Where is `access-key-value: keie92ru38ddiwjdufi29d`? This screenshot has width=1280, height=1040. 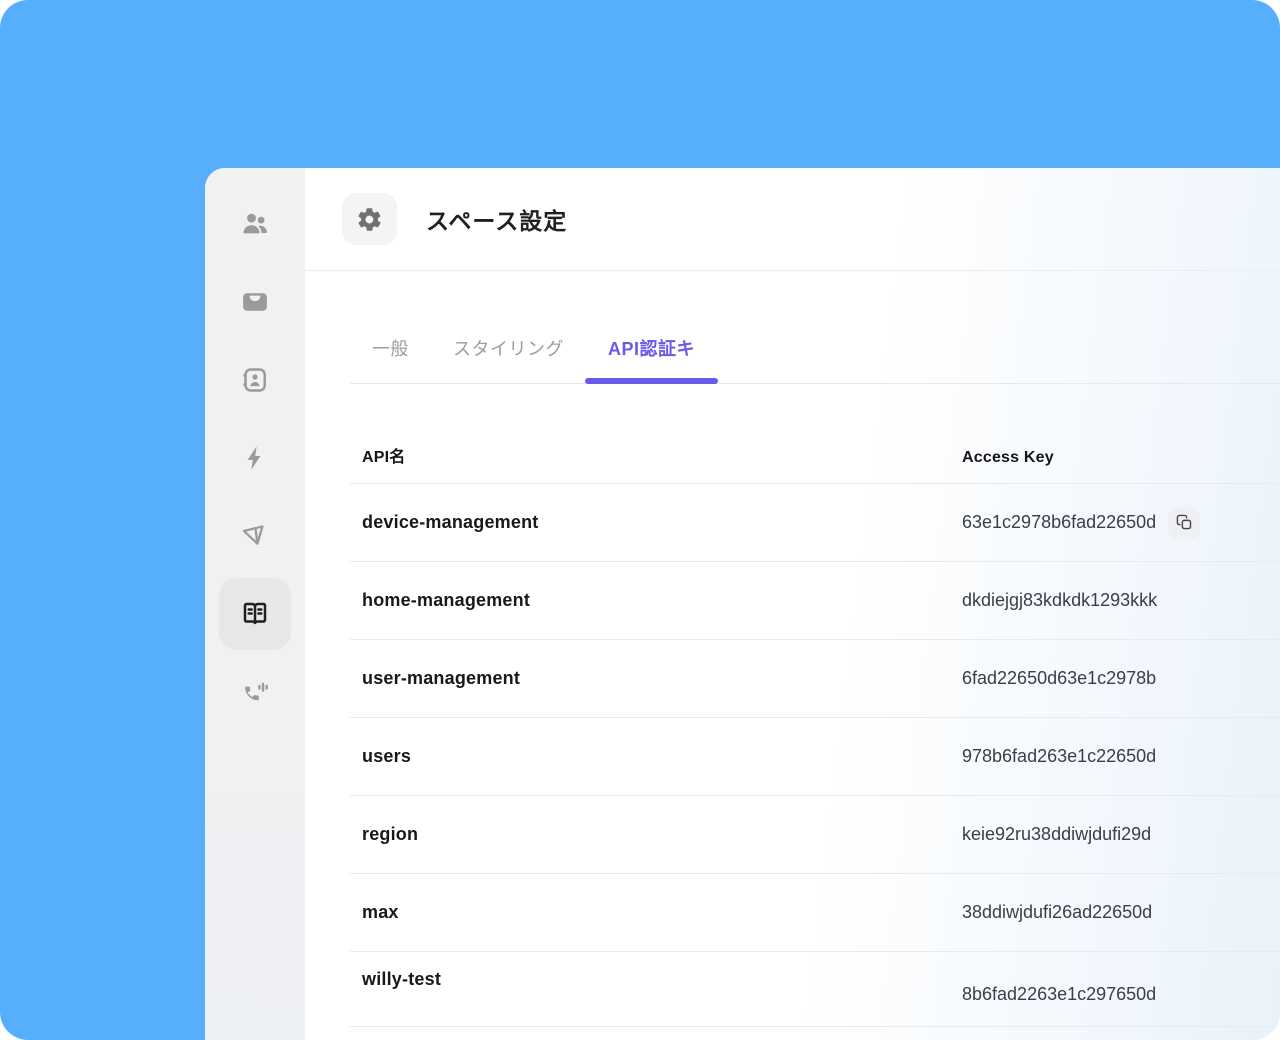 access-key-value: keie92ru38ddiwjdufi29d is located at coordinates (1057, 834).